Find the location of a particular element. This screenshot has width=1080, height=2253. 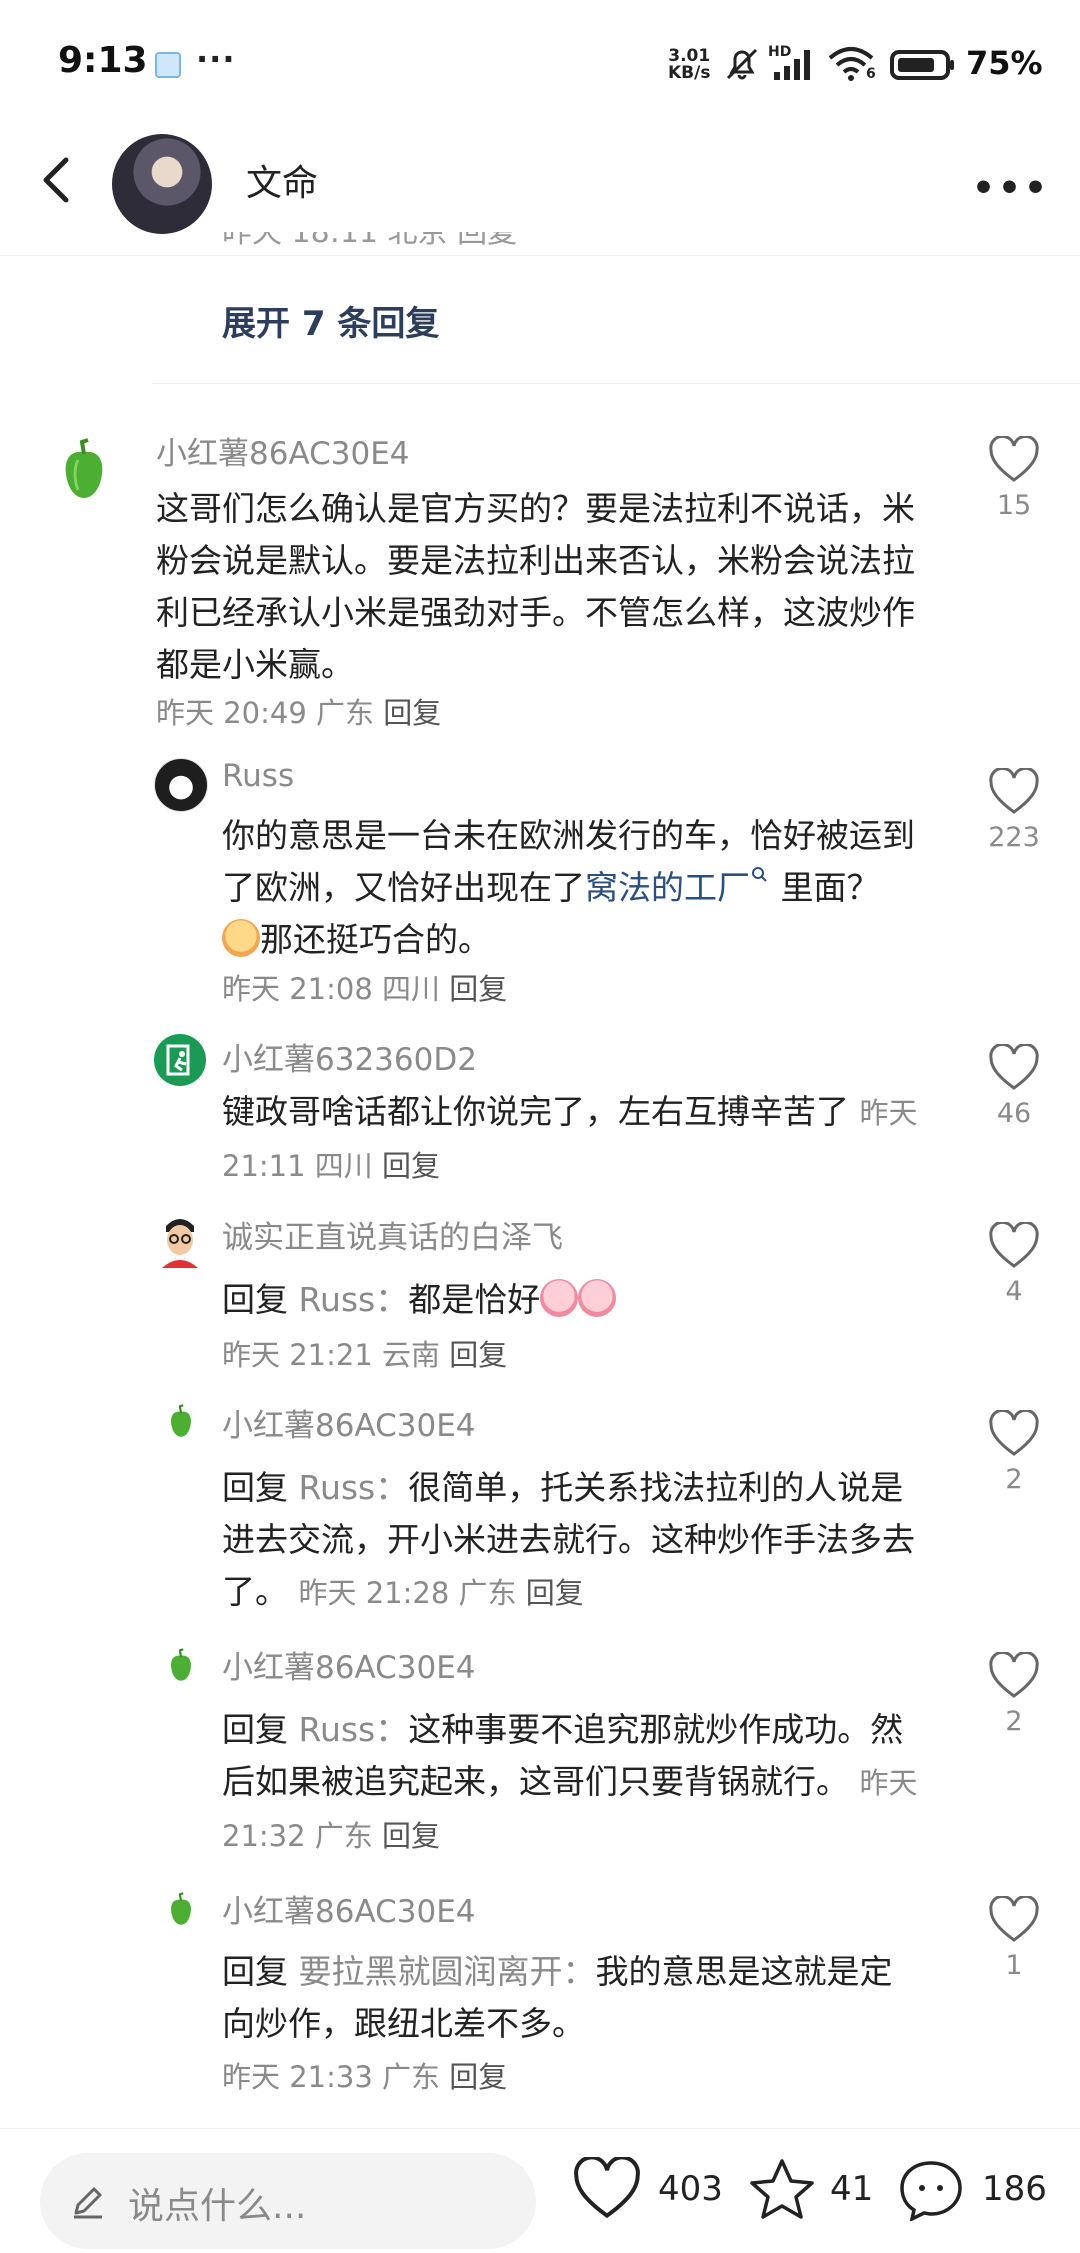

like-button: 15 is located at coordinates (1014, 477).